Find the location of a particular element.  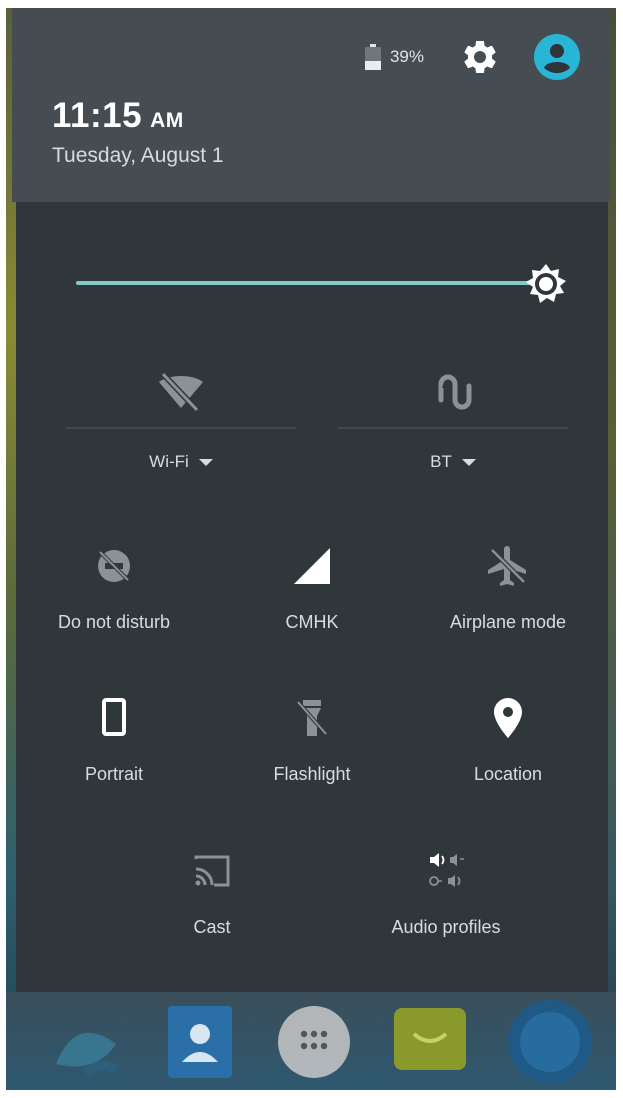

home-dock is located at coordinates (311, 1041).